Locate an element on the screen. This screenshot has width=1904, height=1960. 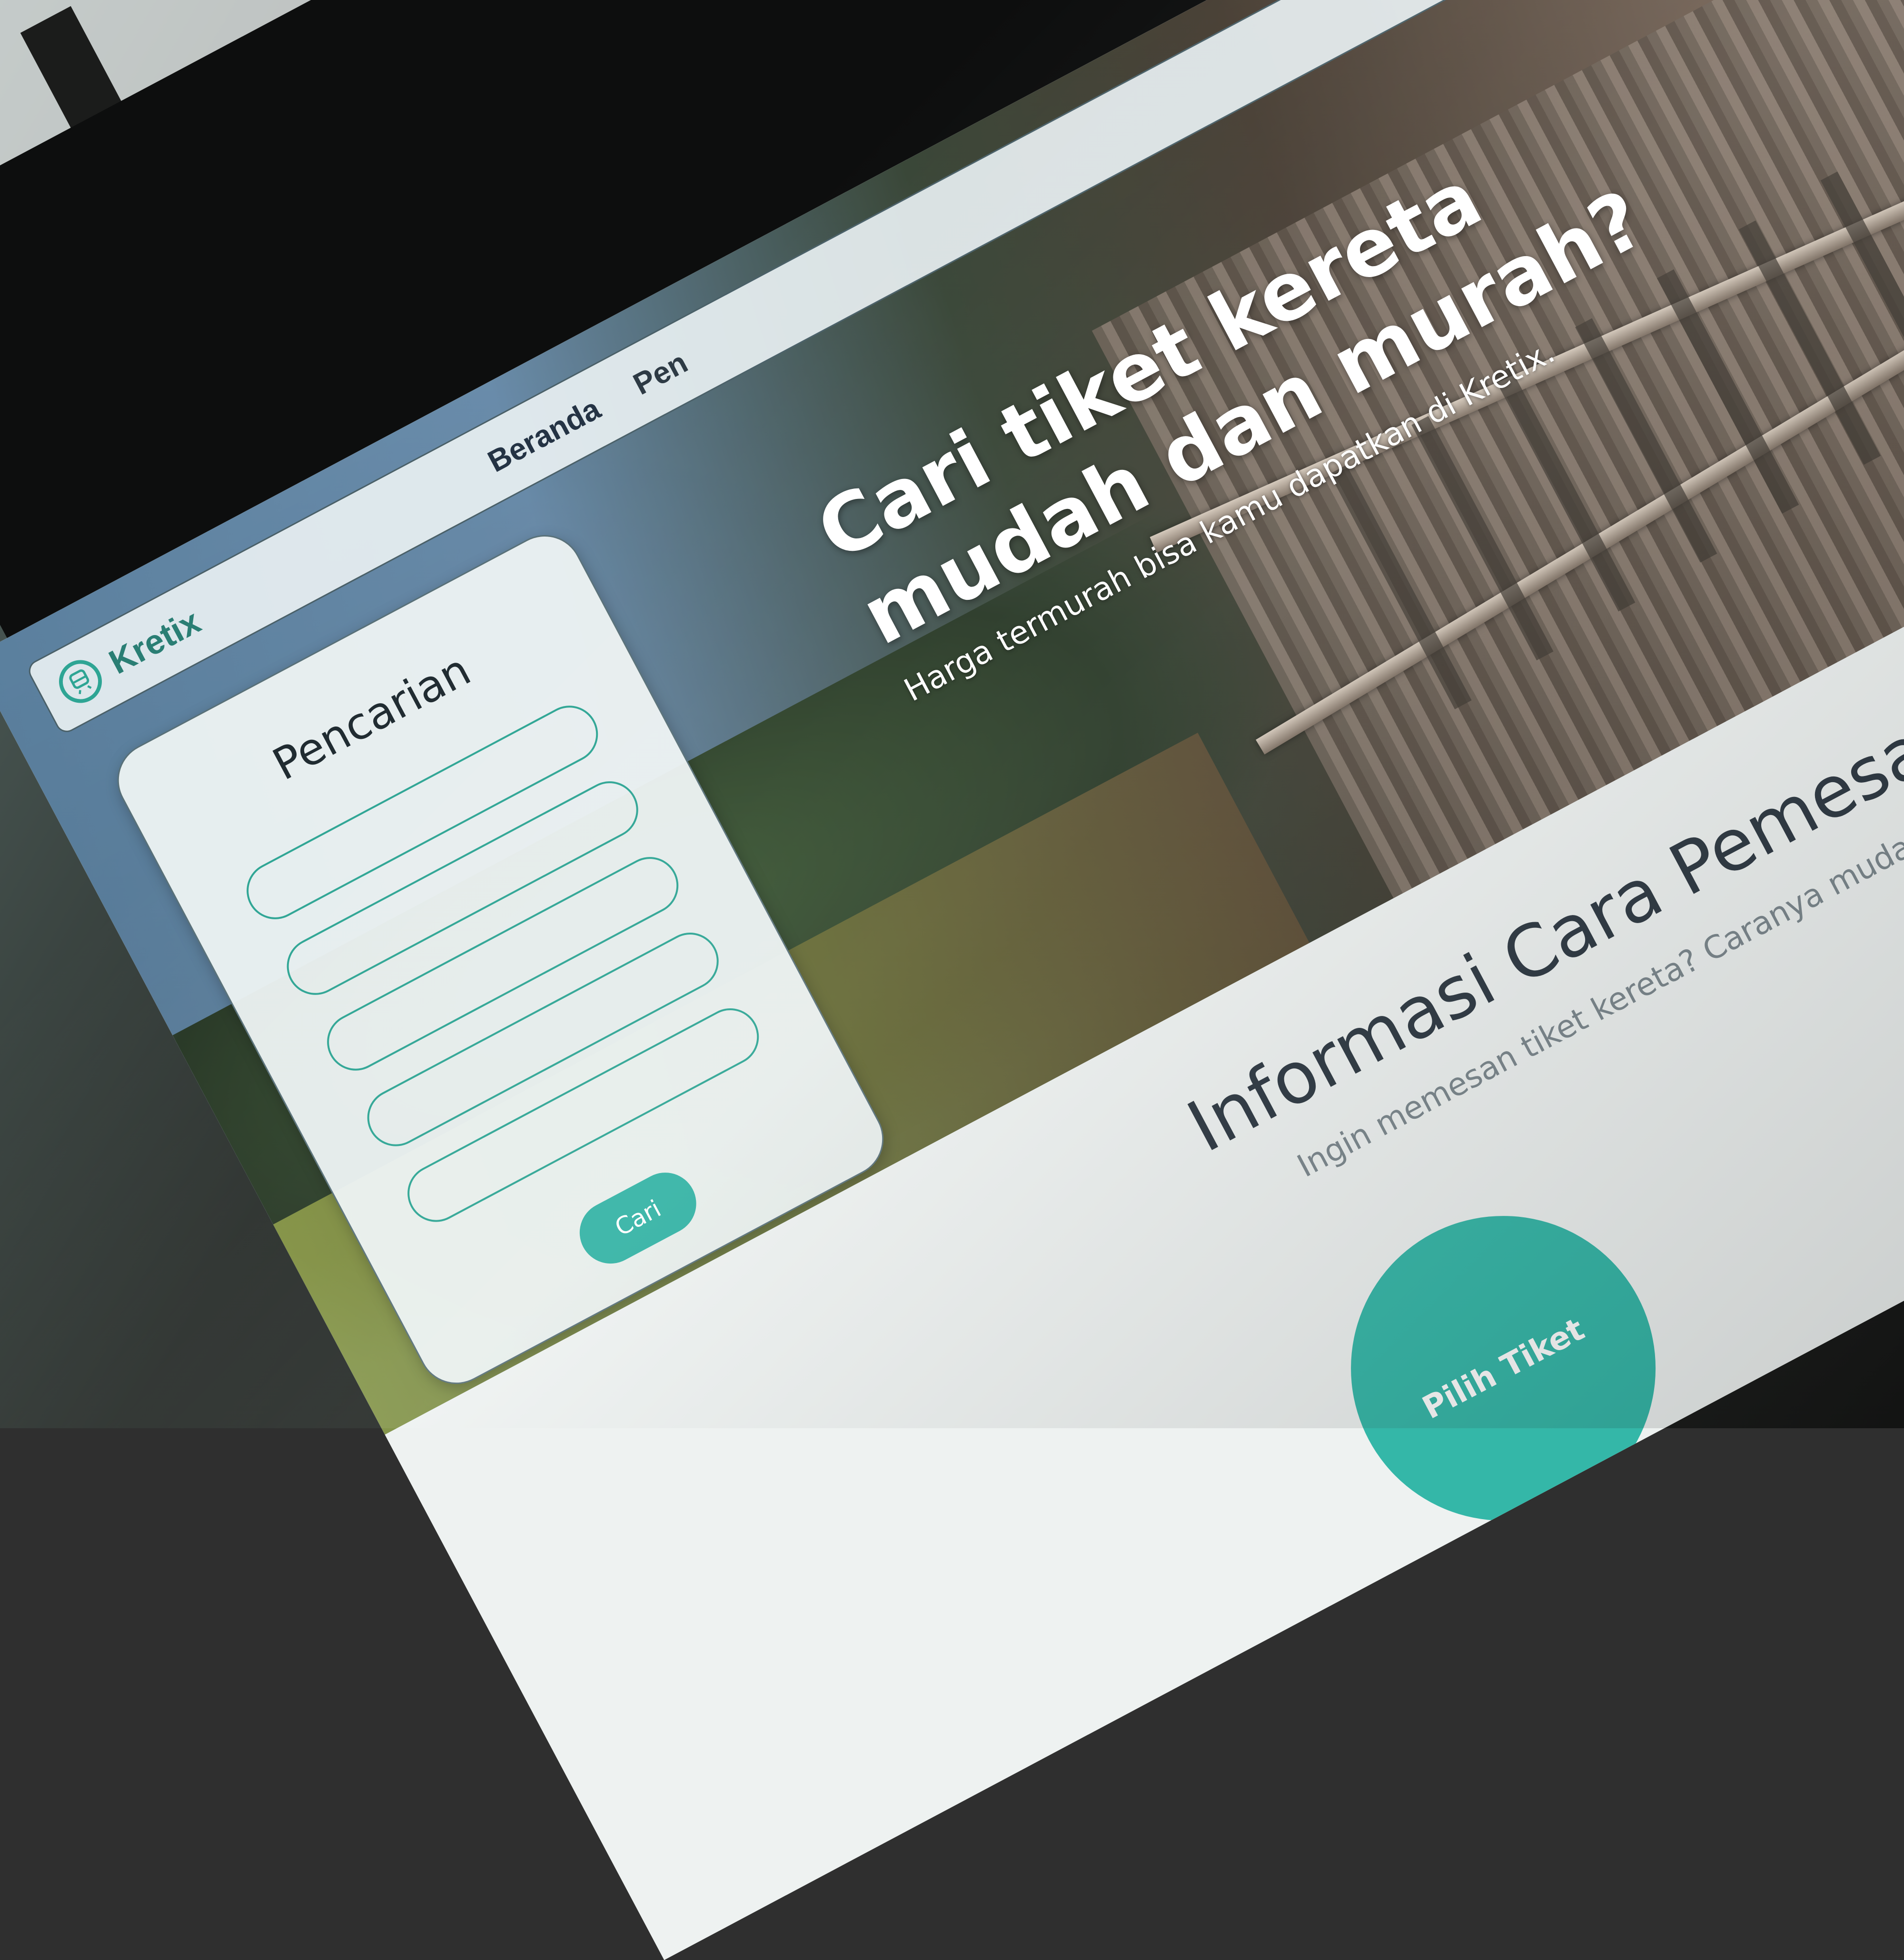
step-label: Pilih Tiket is located at coordinates (1503, 1368).